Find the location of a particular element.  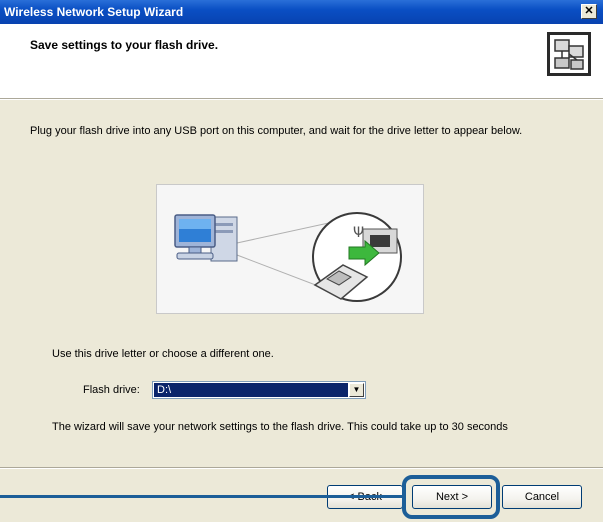

title-bar: Wireless Network Setup Wizard ✕ is located at coordinates (301, 12).